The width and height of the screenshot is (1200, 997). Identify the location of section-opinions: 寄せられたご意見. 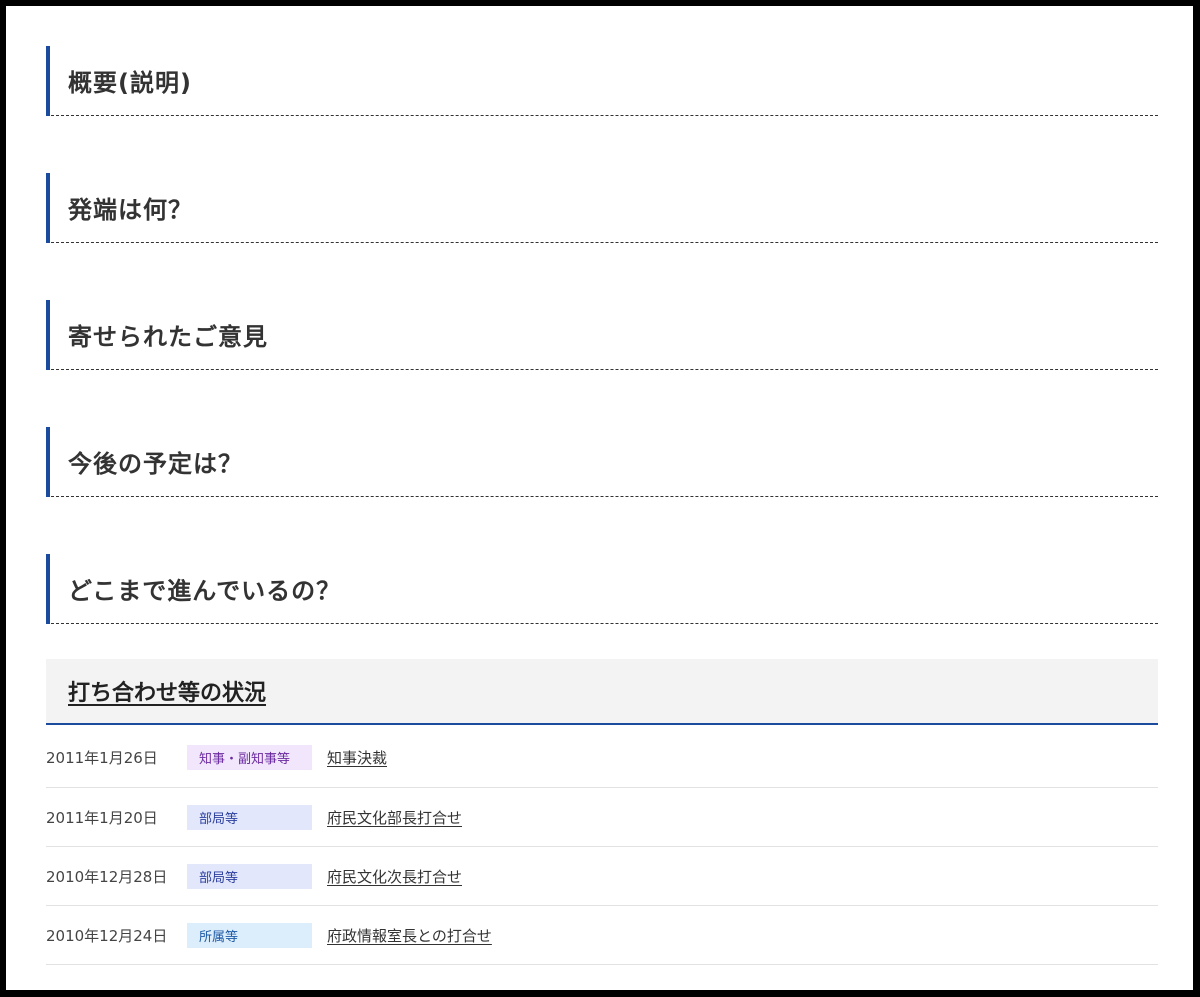
(602, 333).